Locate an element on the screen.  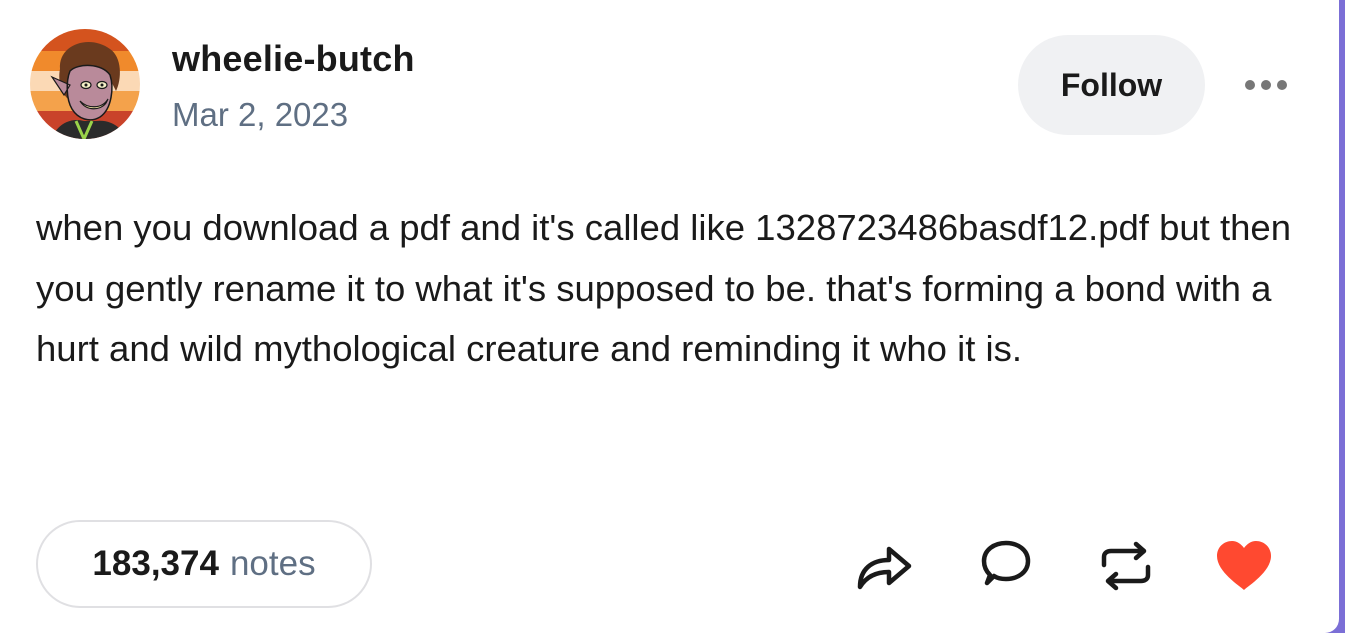
reblog-button is located at coordinates (1126, 566).